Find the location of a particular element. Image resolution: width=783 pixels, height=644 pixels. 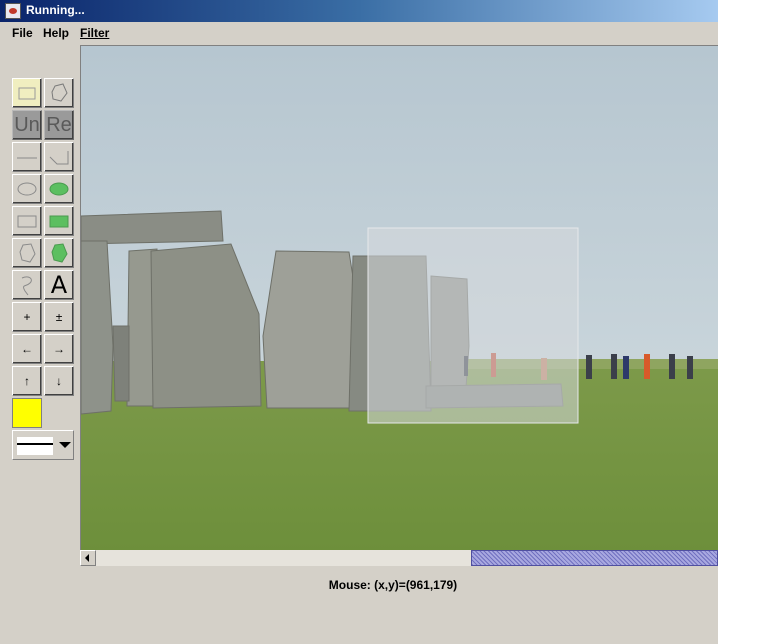

move-down-button: ↓ is located at coordinates (59, 381).